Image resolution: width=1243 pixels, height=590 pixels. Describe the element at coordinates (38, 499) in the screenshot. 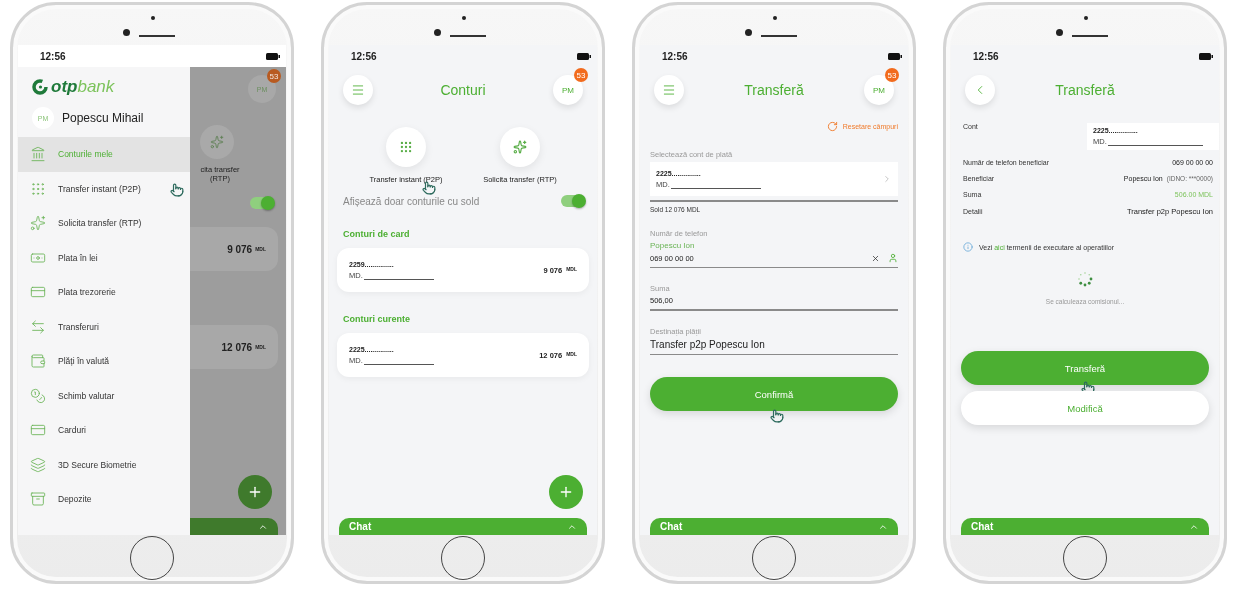

I see `archive-icon` at that location.